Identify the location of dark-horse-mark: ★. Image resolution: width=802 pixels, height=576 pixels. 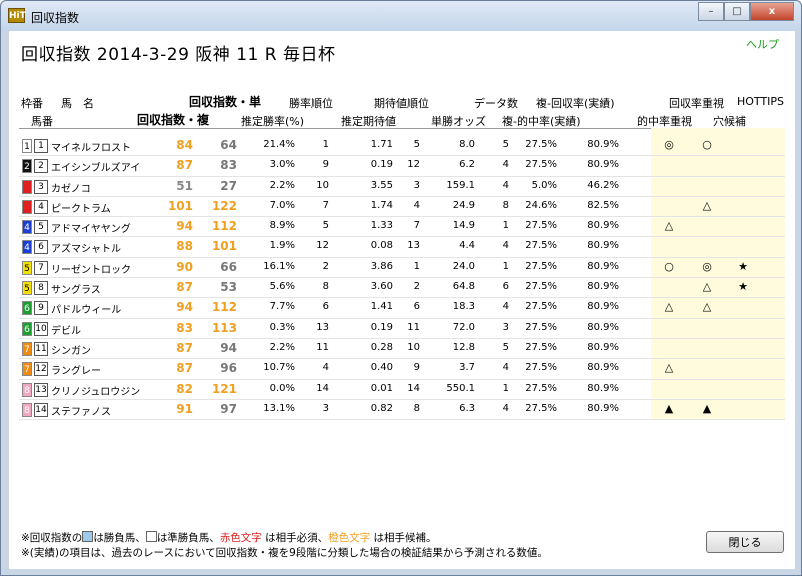
(743, 266).